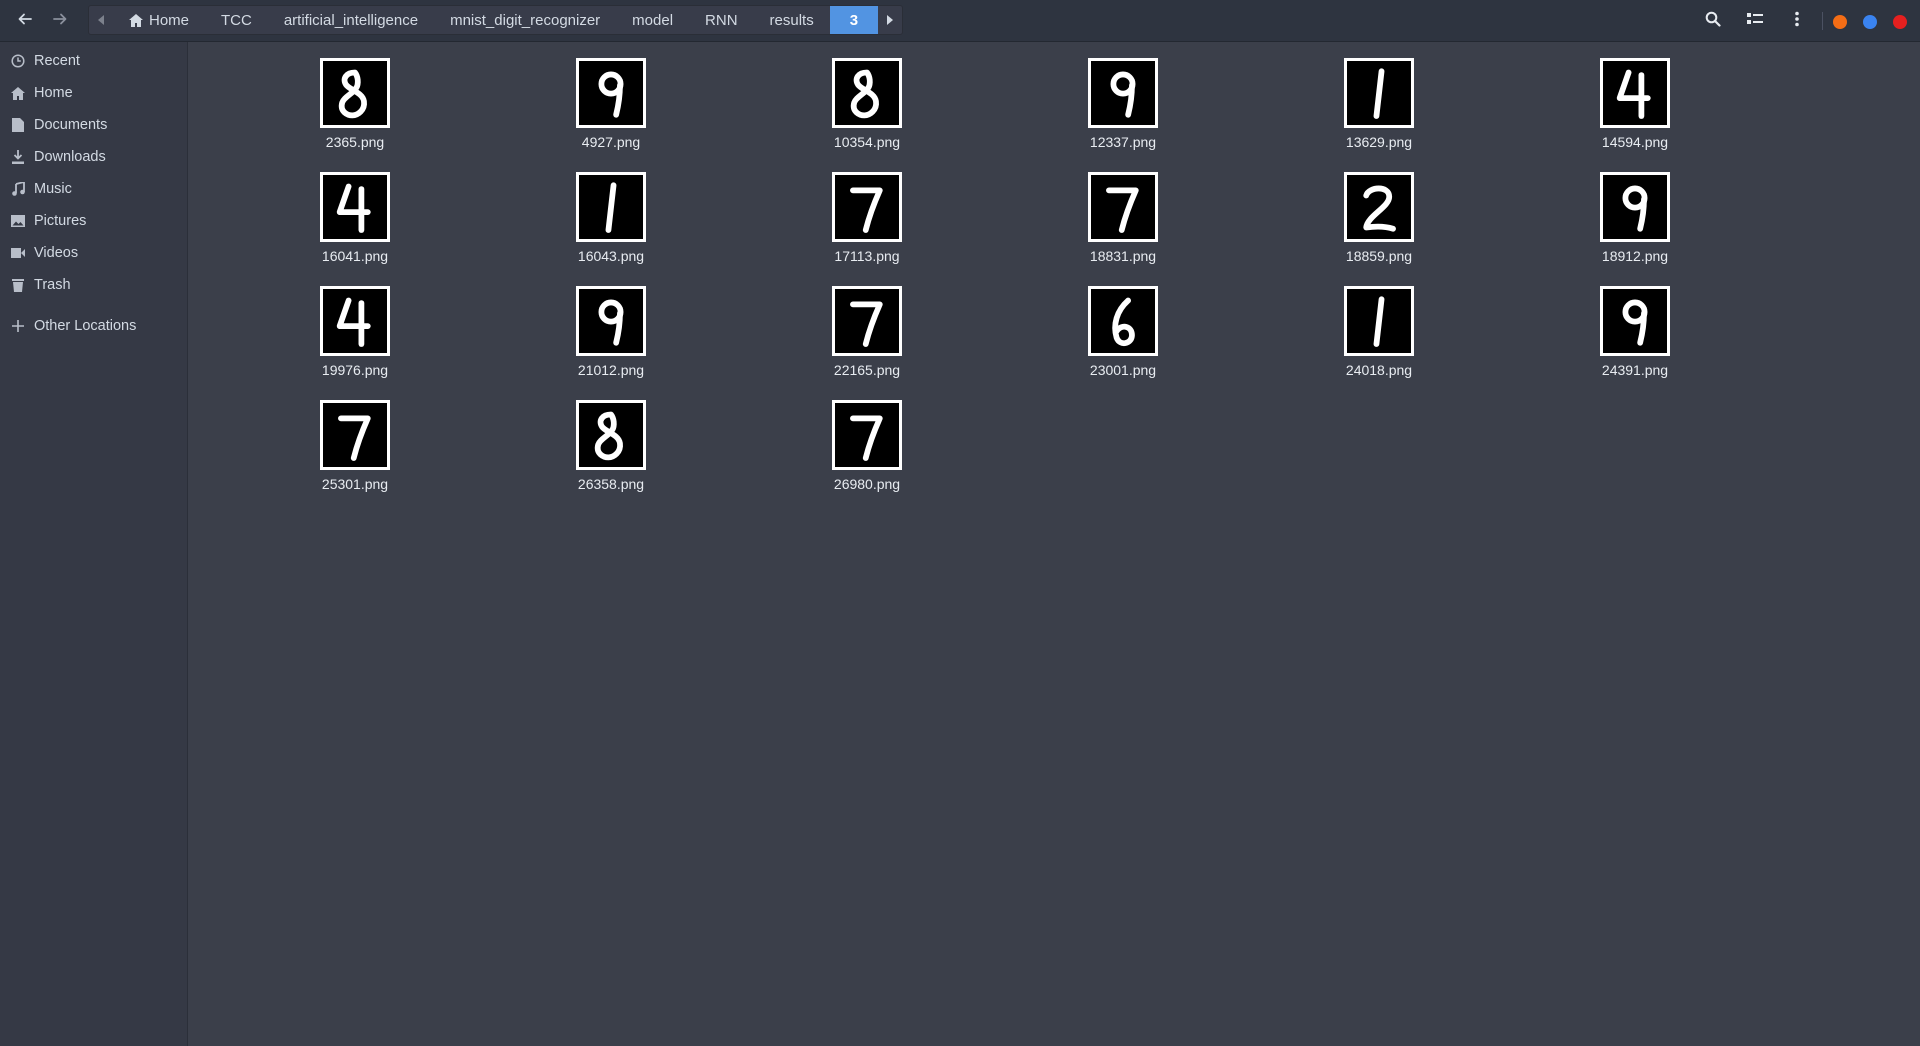 The width and height of the screenshot is (1920, 1046). I want to click on breadcrumb-scroll-right-button, so click(890, 20).